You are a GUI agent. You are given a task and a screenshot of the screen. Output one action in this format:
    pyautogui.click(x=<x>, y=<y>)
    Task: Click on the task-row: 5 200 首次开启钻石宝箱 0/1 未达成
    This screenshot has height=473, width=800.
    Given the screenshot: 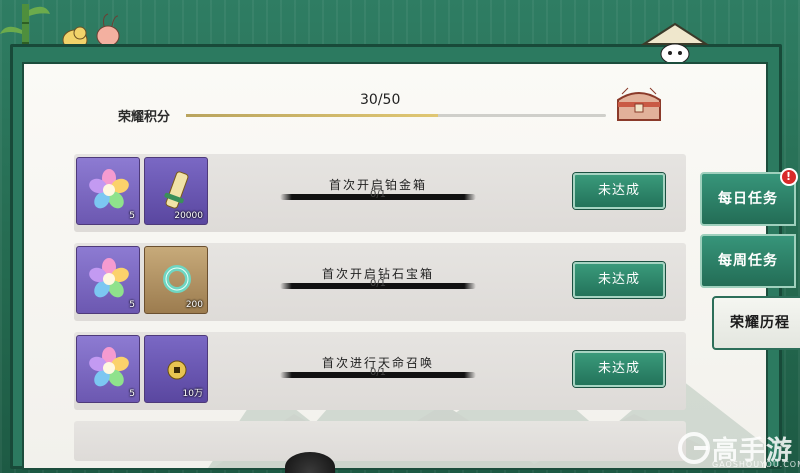 What is the action you would take?
    pyautogui.click(x=380, y=282)
    